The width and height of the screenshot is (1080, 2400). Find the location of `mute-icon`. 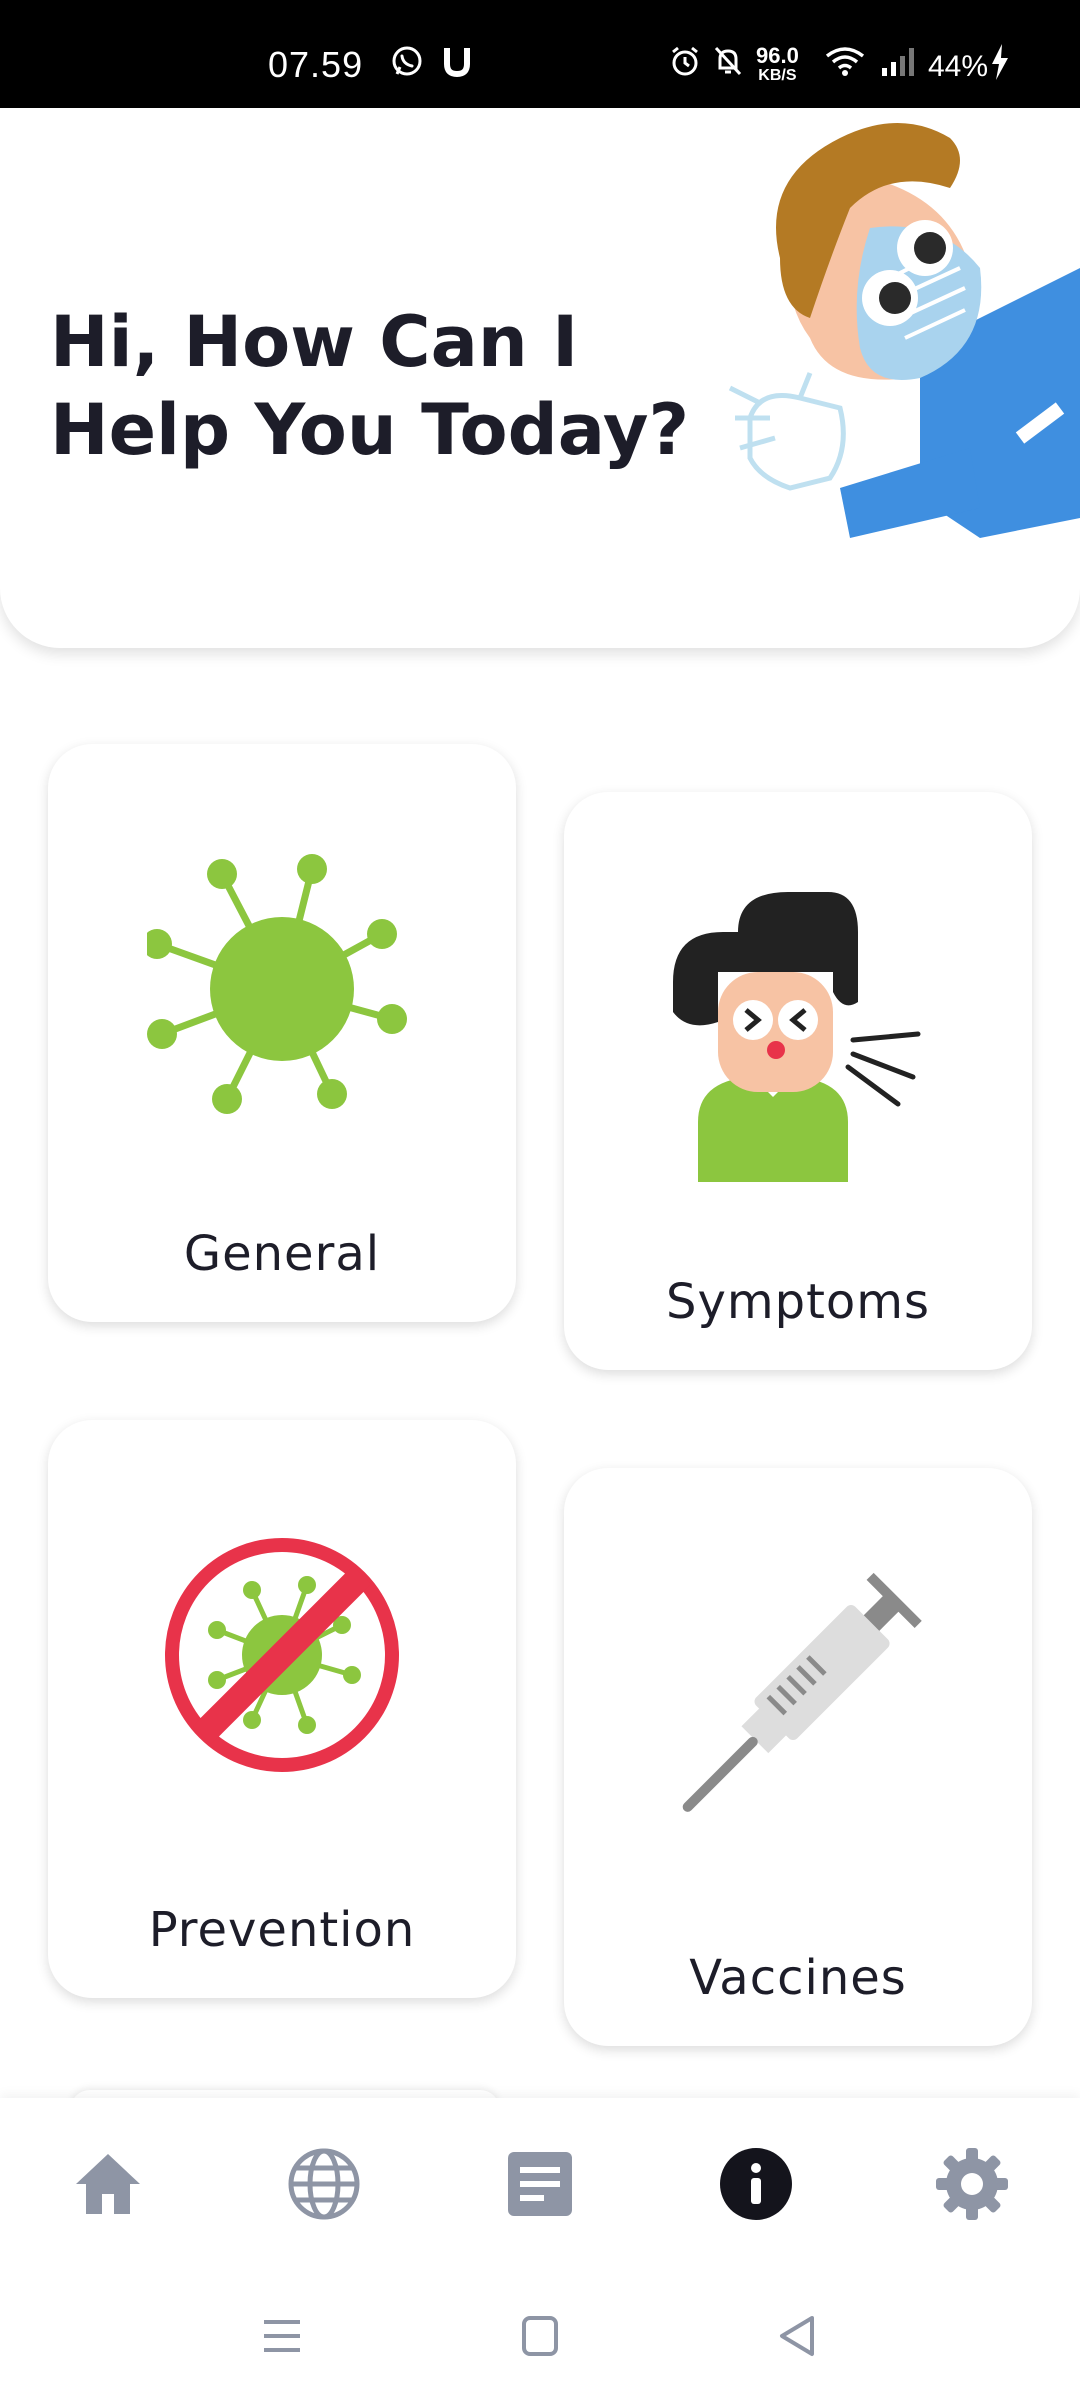

mute-icon is located at coordinates (728, 61).